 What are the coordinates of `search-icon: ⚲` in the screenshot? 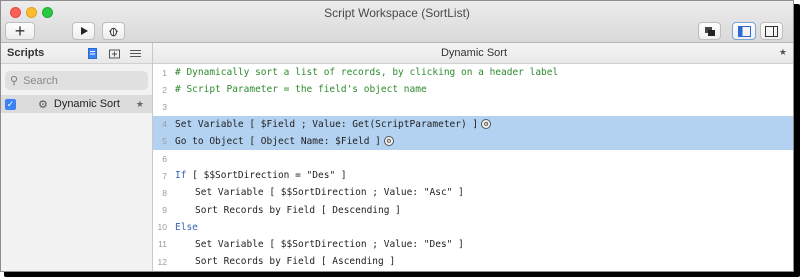 It's located at (14, 81).